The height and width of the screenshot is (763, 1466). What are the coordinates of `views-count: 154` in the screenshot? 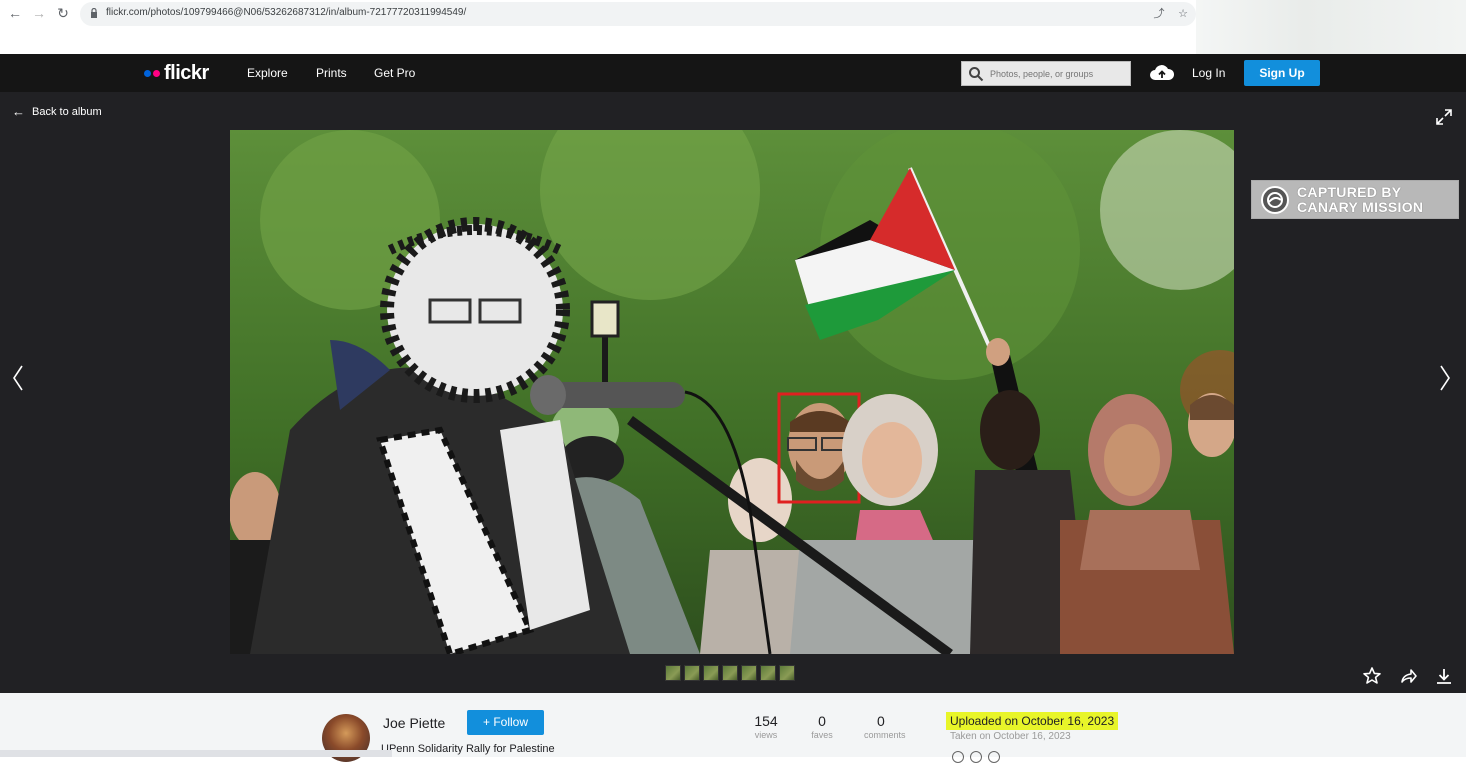 It's located at (766, 721).